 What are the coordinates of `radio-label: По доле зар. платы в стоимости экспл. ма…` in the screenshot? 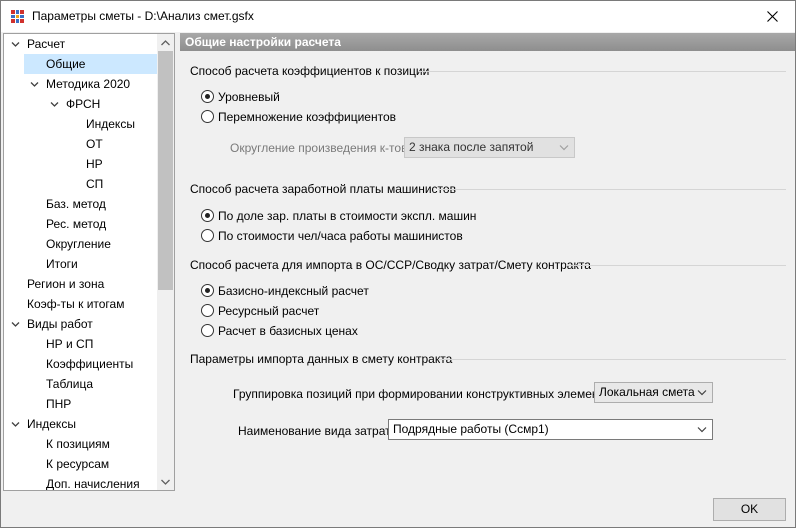 It's located at (347, 216).